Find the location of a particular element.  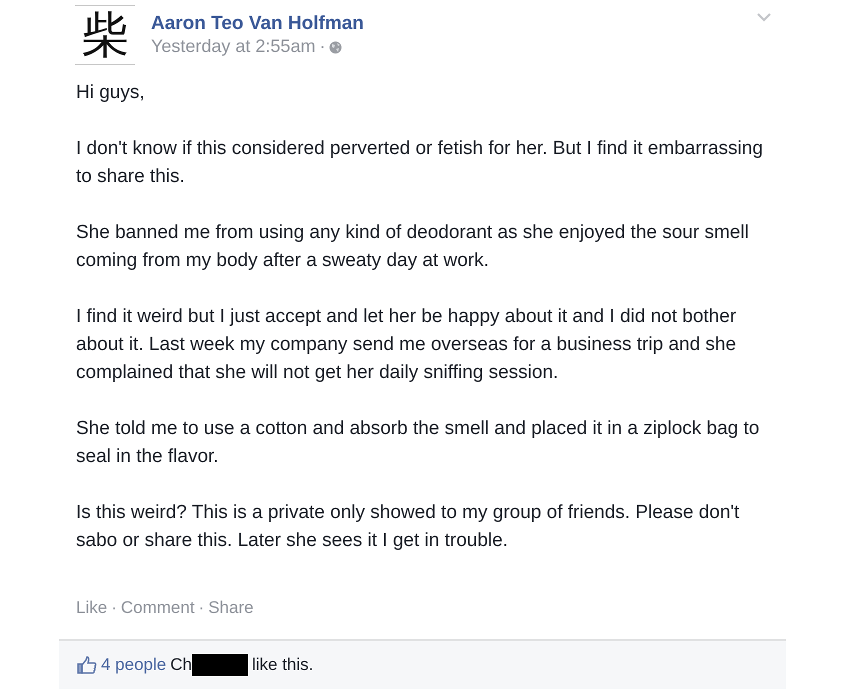

thumbs-up-icon is located at coordinates (87, 665).